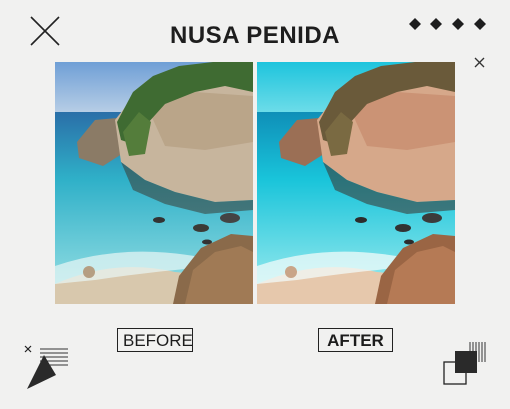  What do you see at coordinates (255, 35) in the screenshot?
I see `page-title: NUSA PENIDA` at bounding box center [255, 35].